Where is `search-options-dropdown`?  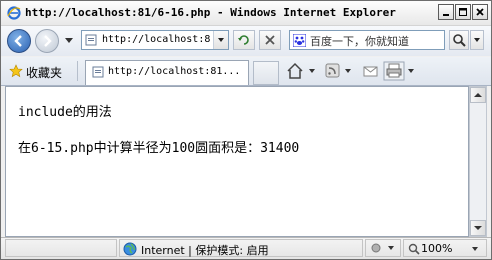 search-options-dropdown is located at coordinates (477, 40).